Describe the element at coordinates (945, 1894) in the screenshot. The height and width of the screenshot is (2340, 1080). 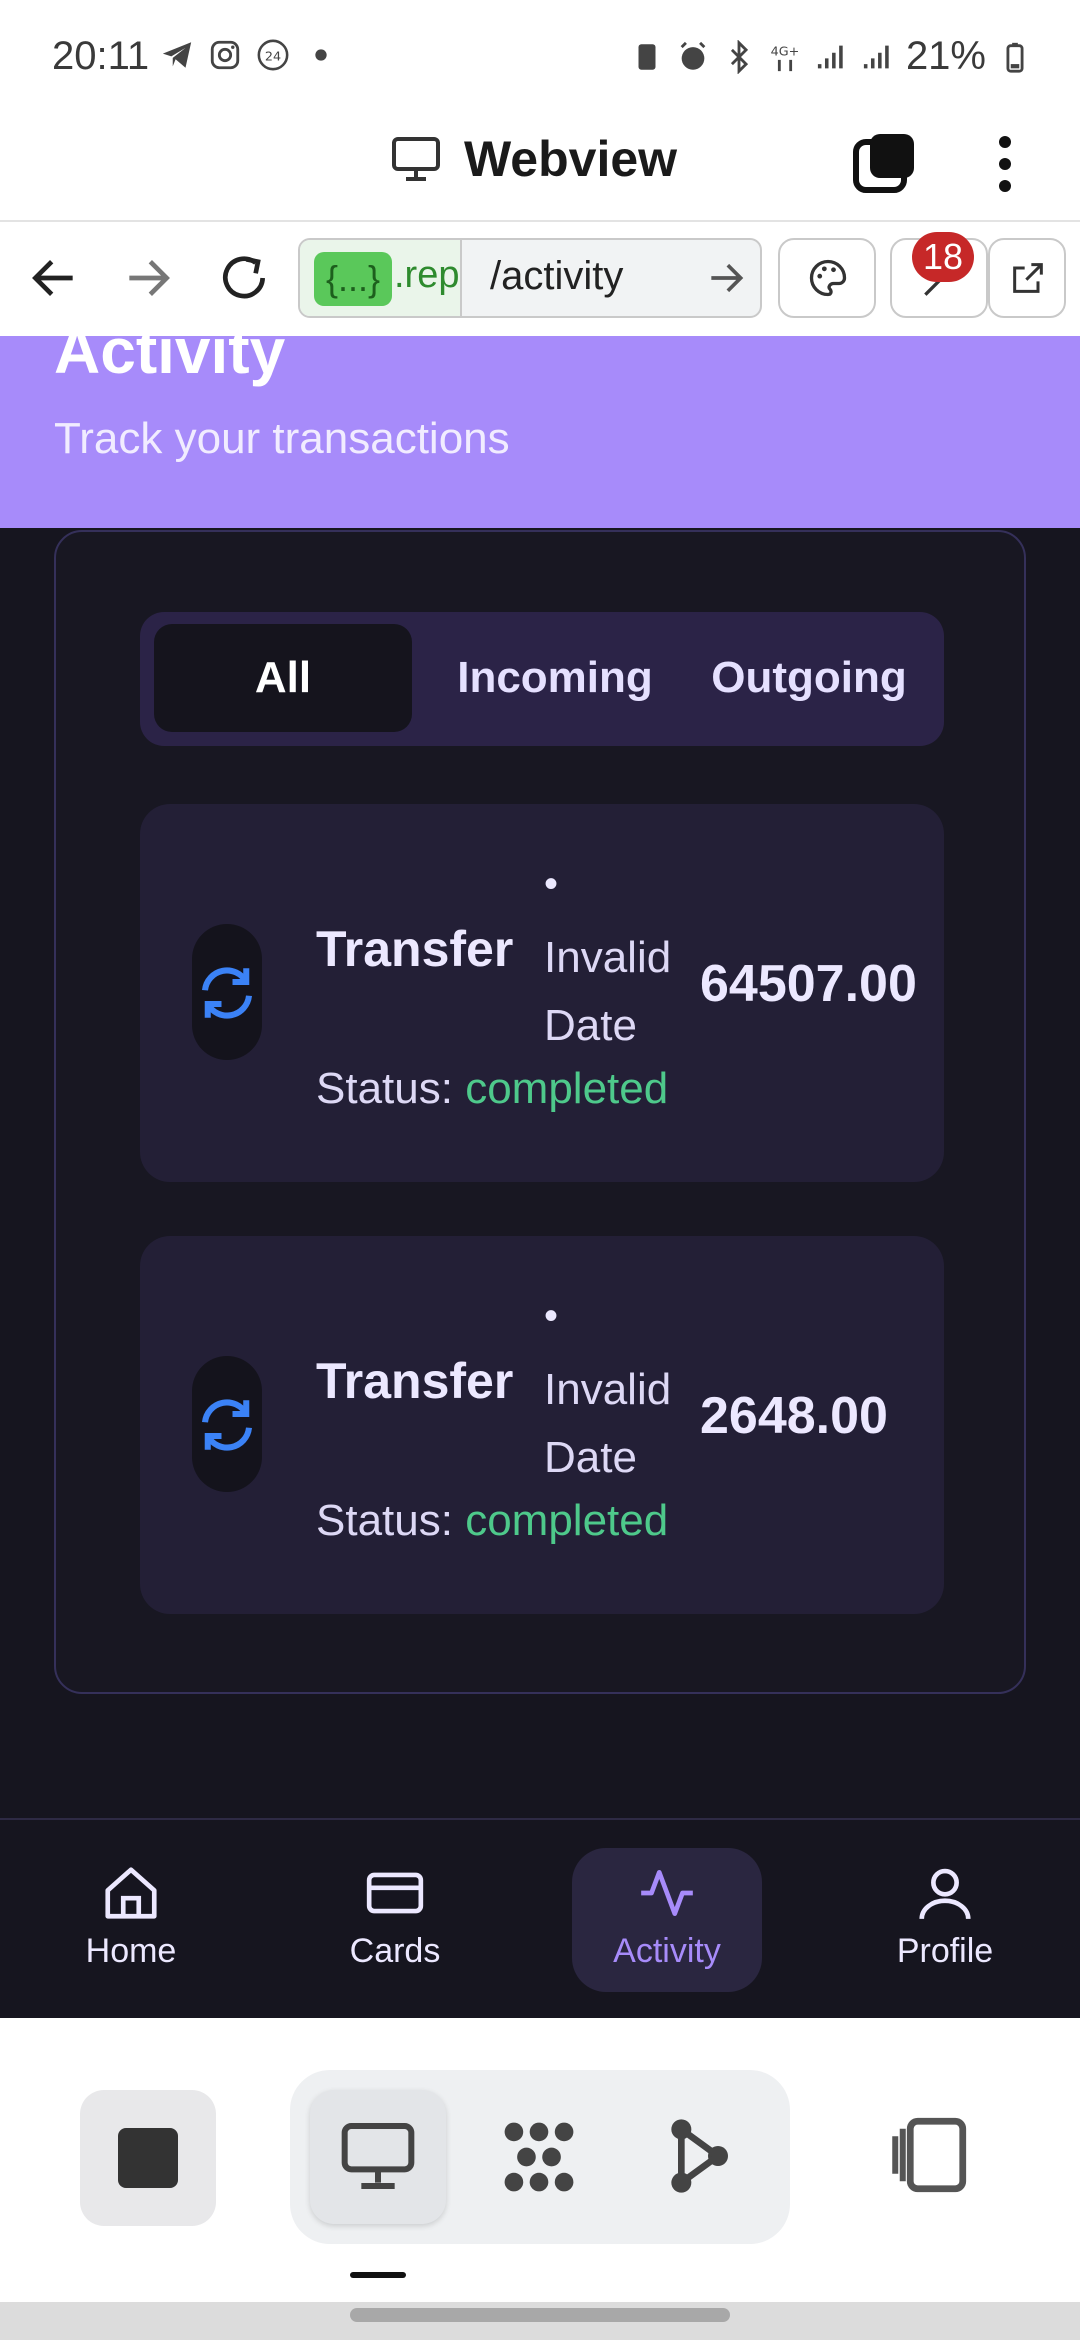
I see `user-icon` at that location.